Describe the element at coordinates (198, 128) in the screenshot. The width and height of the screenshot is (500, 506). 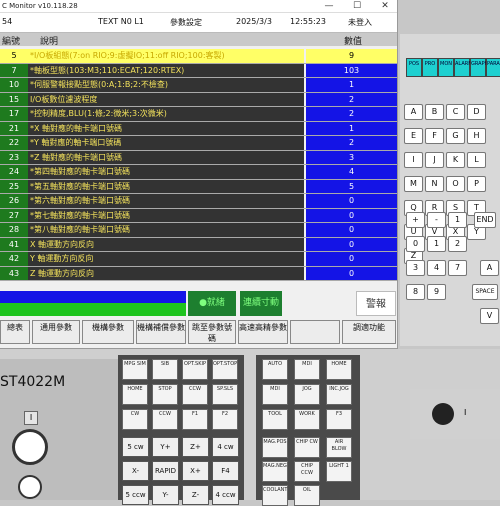
I see `table-row: 21 *X 軸對應的軸卡端口號碼 1` at that location.